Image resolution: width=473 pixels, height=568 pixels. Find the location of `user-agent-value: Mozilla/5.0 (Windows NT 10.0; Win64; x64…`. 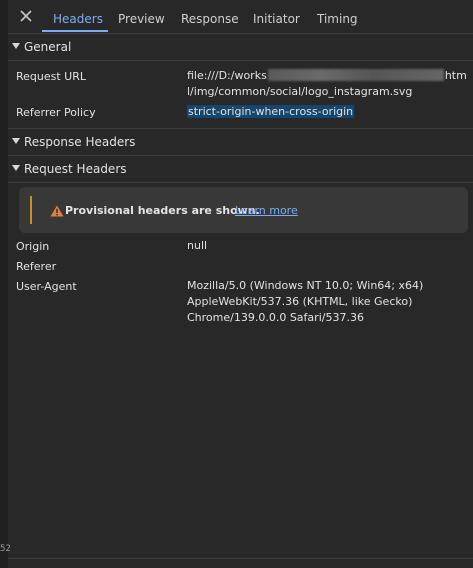

user-agent-value: Mozilla/5.0 (Windows NT 10.0; Win64; x64… is located at coordinates (305, 302).